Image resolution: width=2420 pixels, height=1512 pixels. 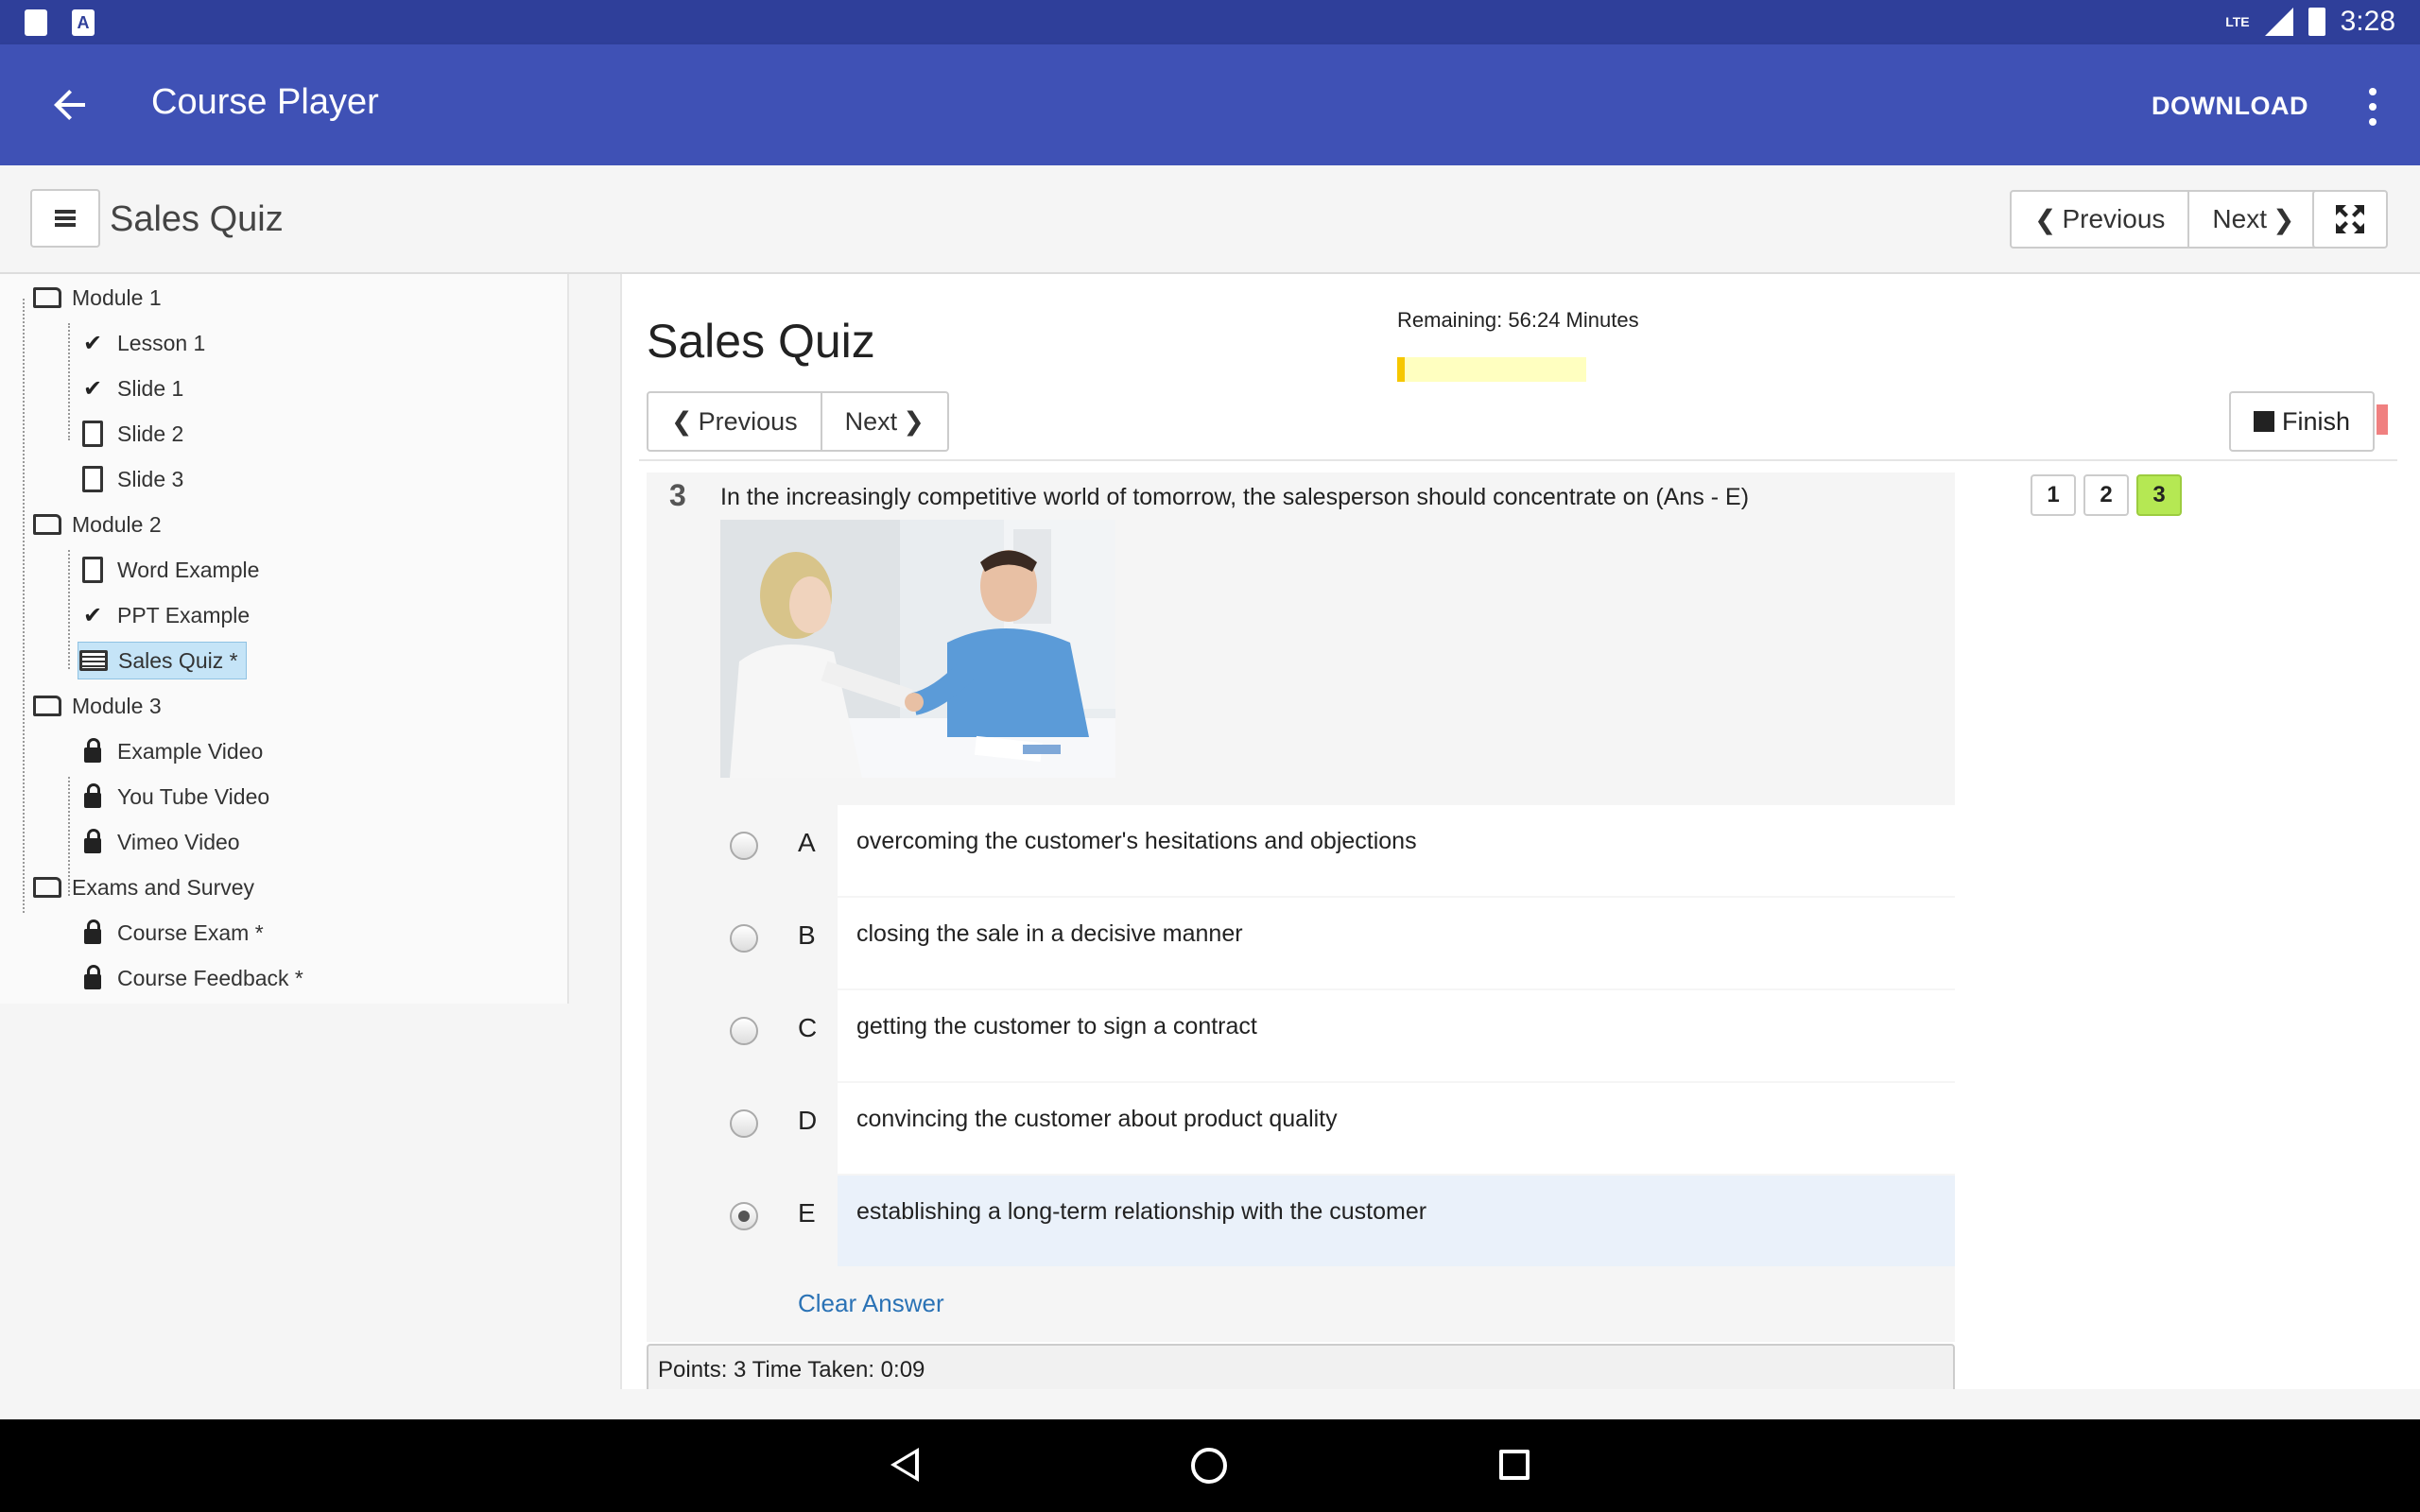 I want to click on tree-item-label: Slide 2, so click(x=150, y=433).